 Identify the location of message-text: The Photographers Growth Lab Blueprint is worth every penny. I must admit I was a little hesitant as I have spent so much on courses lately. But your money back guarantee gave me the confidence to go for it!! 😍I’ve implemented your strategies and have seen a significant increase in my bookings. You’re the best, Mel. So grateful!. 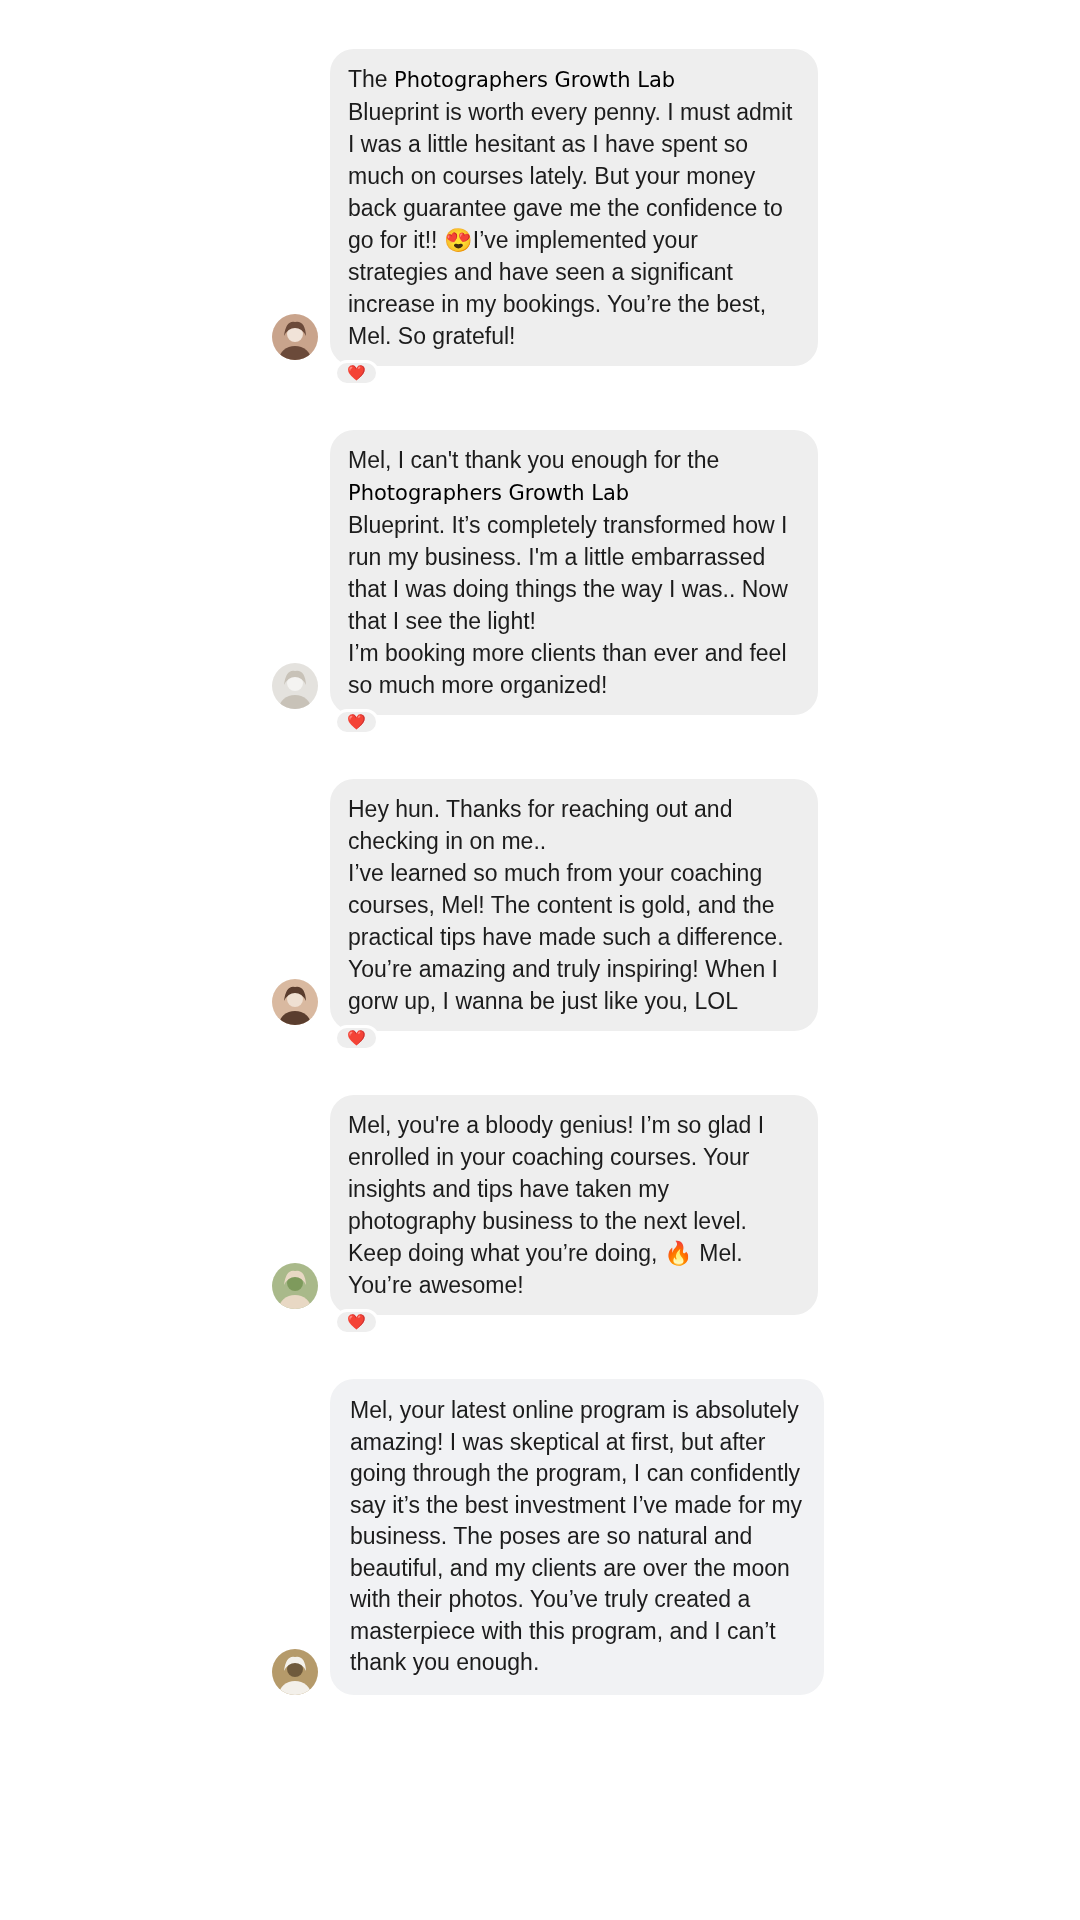
(571, 208).